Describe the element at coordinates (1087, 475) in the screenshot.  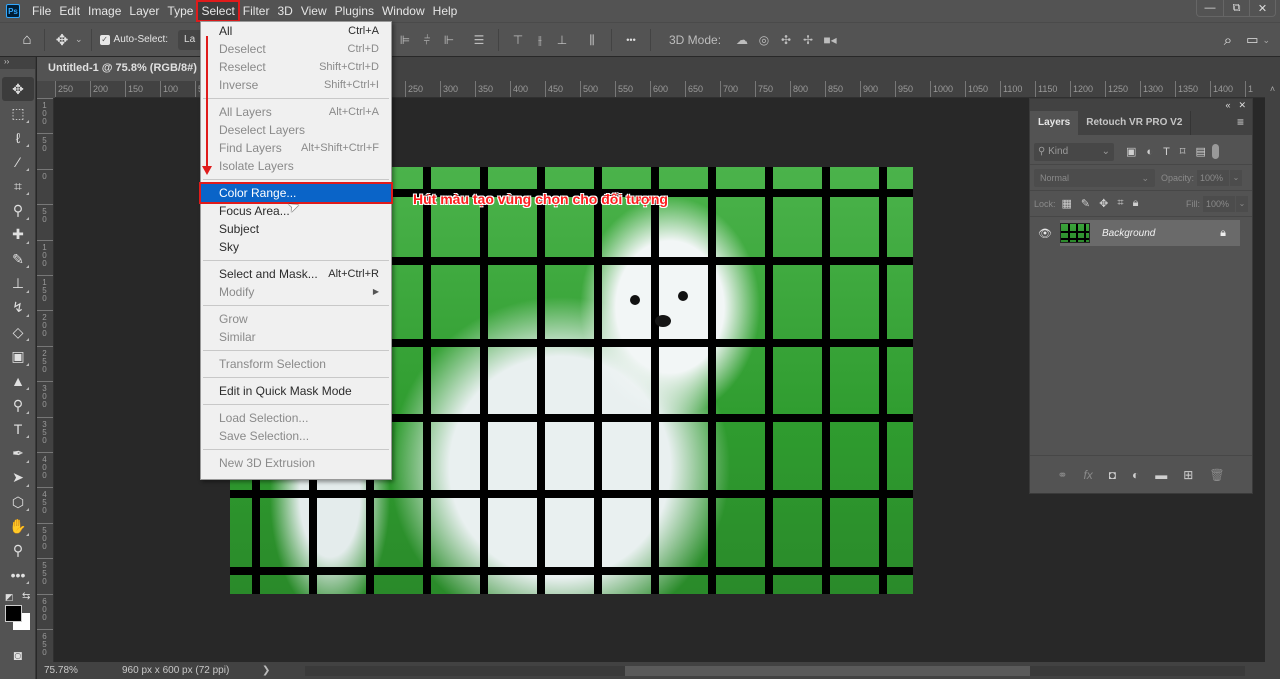
I see `fx-icon: fx` at that location.